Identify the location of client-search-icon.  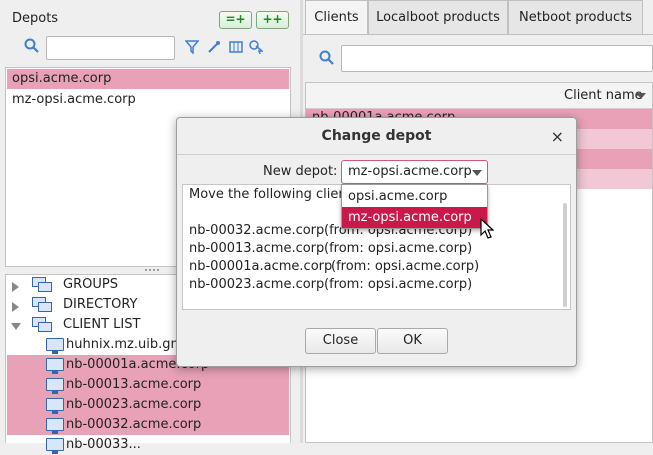
(327, 60).